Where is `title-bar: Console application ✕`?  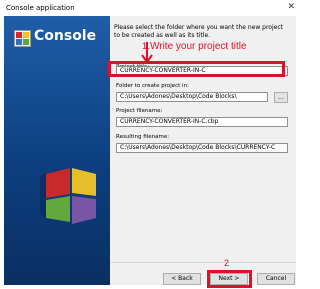 title-bar: Console application ✕ is located at coordinates (150, 8).